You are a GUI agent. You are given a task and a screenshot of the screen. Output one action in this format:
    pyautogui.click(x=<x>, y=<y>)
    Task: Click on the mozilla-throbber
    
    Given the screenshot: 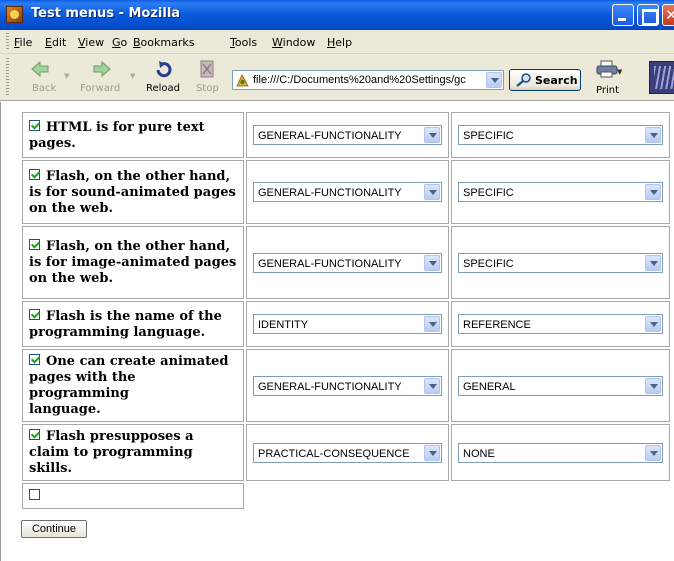 What is the action you would take?
    pyautogui.click(x=661, y=77)
    